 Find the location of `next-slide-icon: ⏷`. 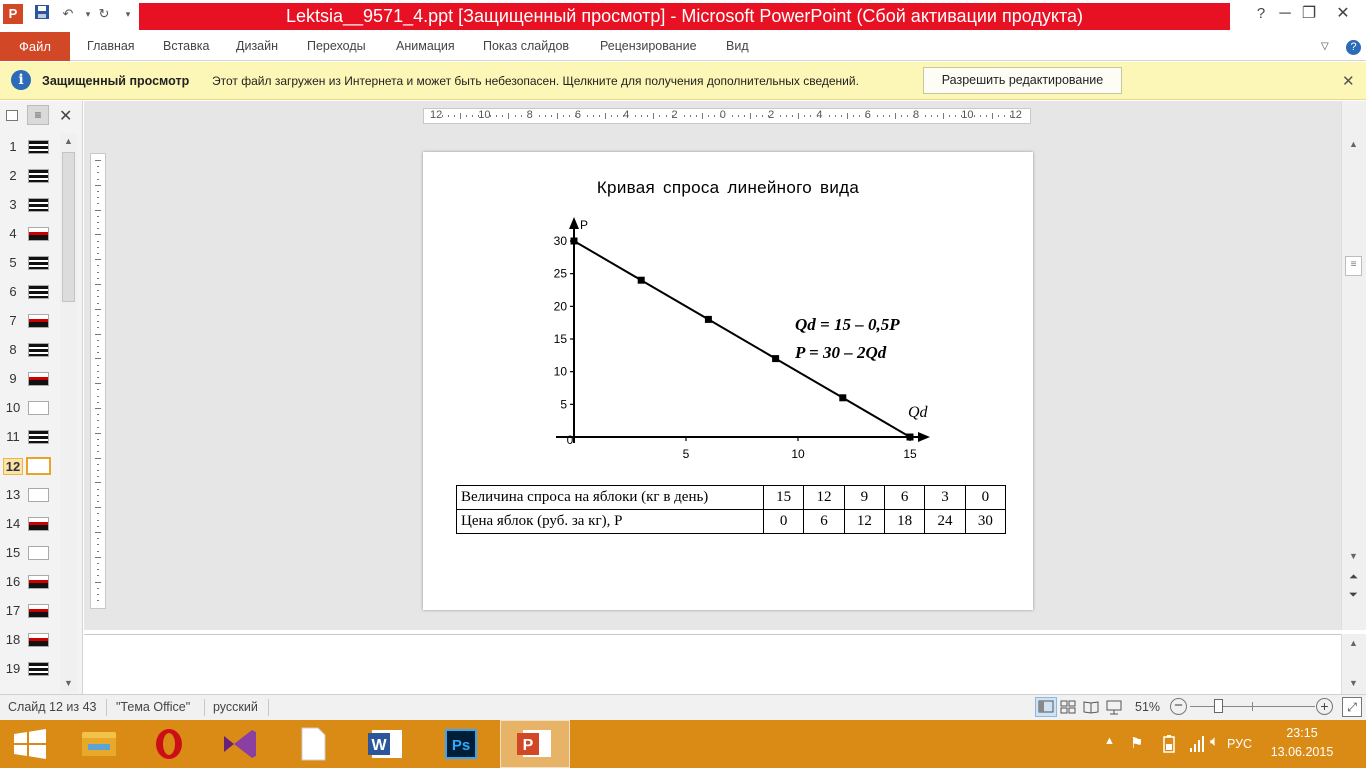

next-slide-icon: ⏷ is located at coordinates (1353, 595).